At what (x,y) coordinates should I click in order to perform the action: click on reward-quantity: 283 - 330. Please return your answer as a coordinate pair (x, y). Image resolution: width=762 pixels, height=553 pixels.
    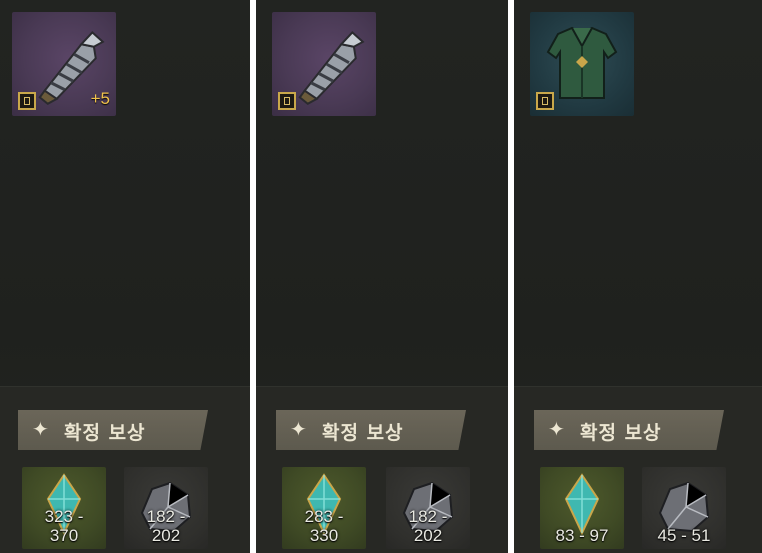
    Looking at the image, I should click on (324, 526).